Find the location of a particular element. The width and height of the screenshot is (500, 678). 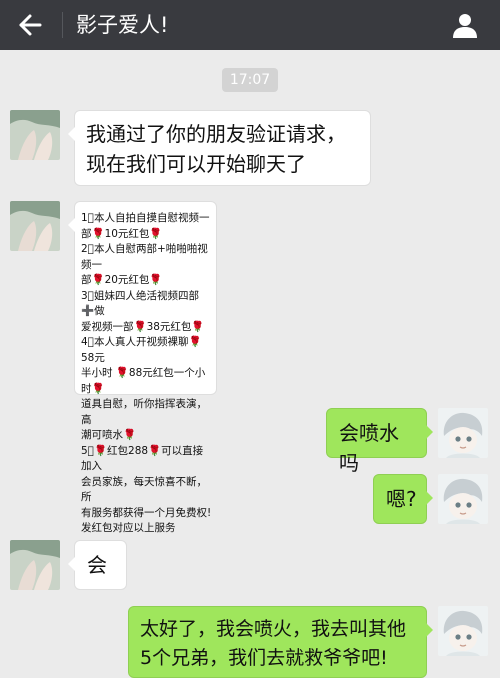

message-bubble-outgoing: 会喷水吗 is located at coordinates (379, 441).